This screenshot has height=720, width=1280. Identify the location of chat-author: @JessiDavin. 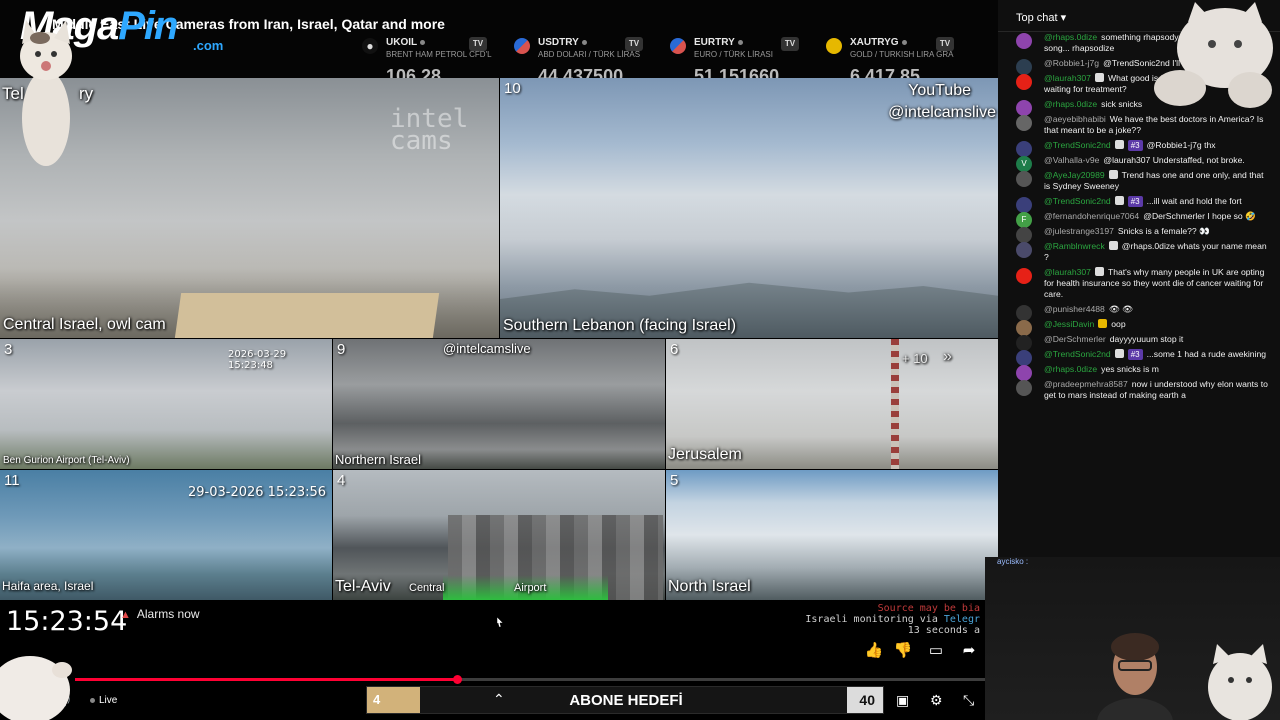
(1069, 324).